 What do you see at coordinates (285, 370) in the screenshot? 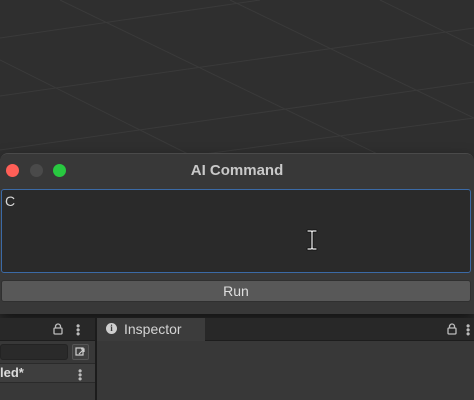
I see `inspector-panel` at bounding box center [285, 370].